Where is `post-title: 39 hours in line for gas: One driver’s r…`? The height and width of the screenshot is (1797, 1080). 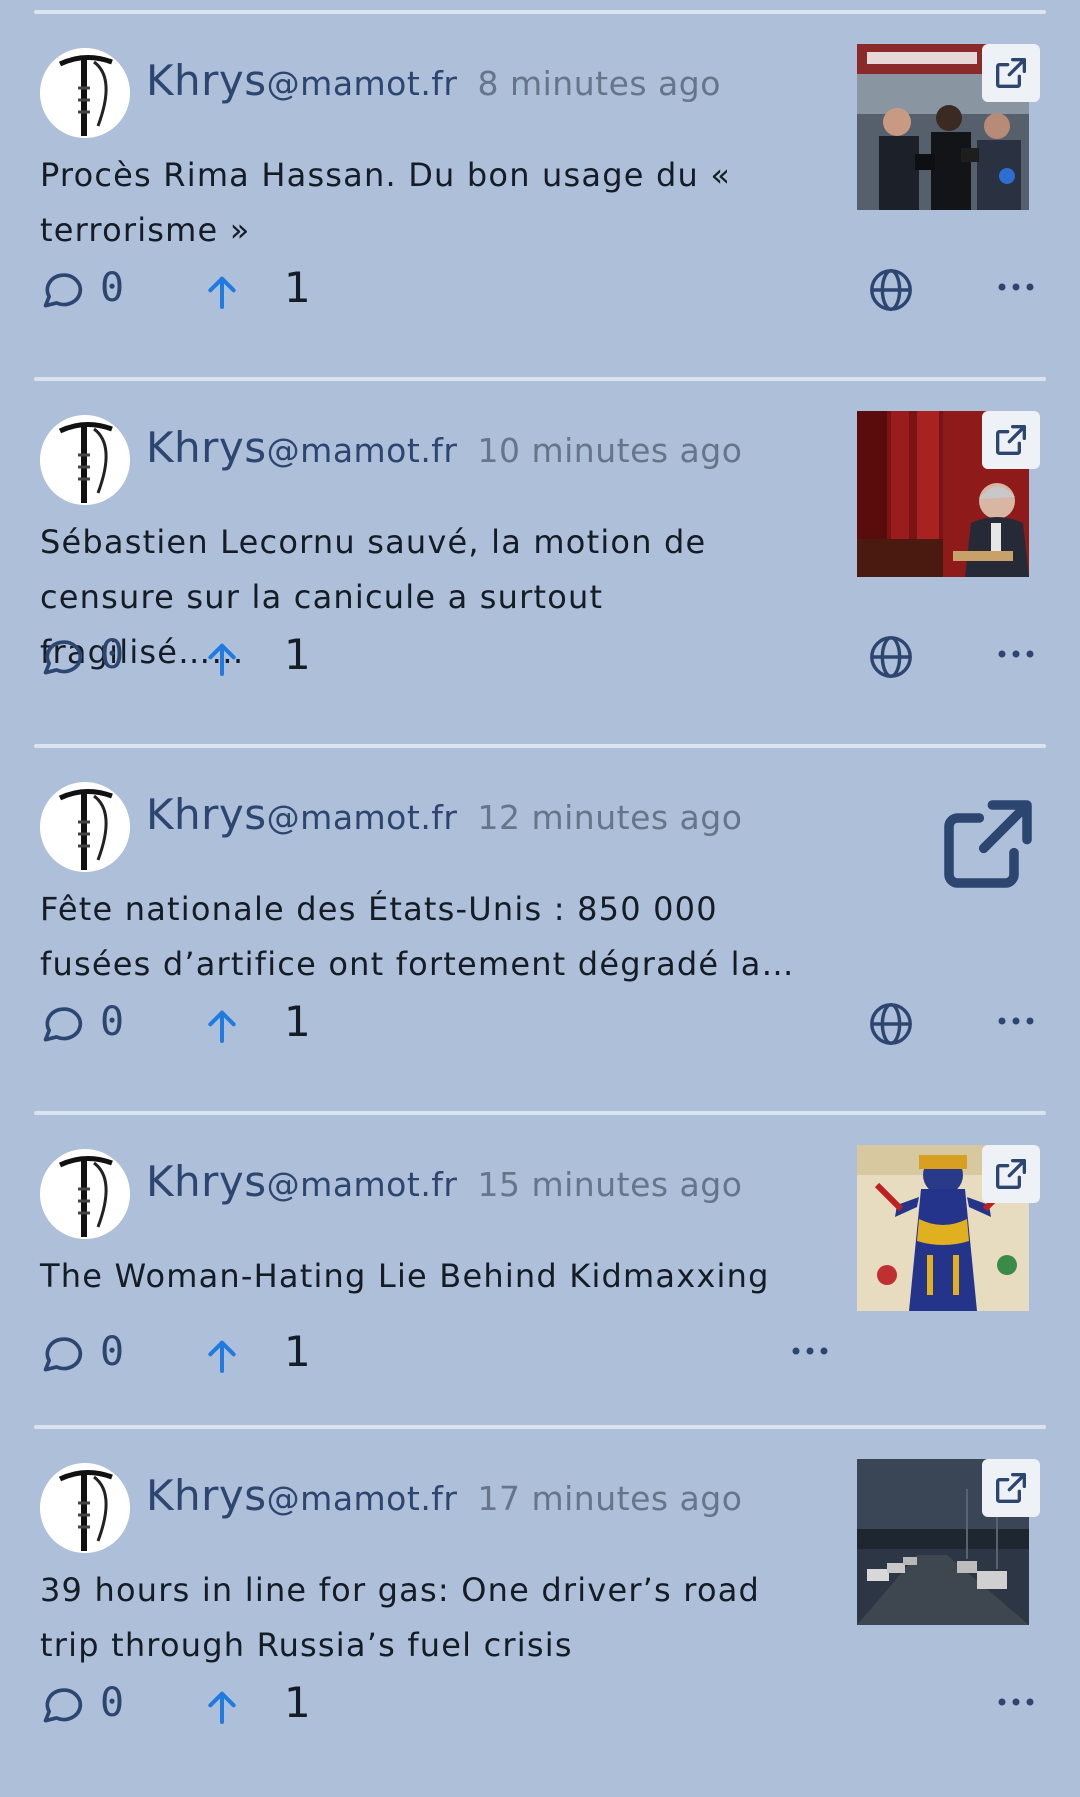 post-title: 39 hours in line for gas: One driver’s r… is located at coordinates (425, 1618).